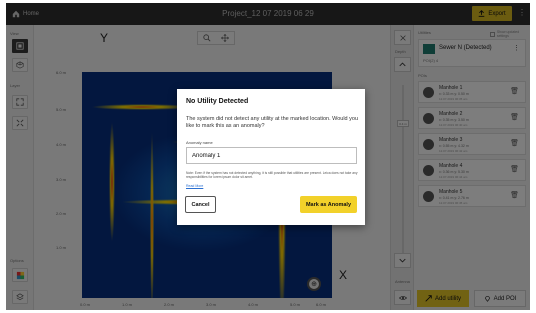 Image resolution: width=536 pixels, height=313 pixels. I want to click on read-more-link: Read More, so click(194, 186).